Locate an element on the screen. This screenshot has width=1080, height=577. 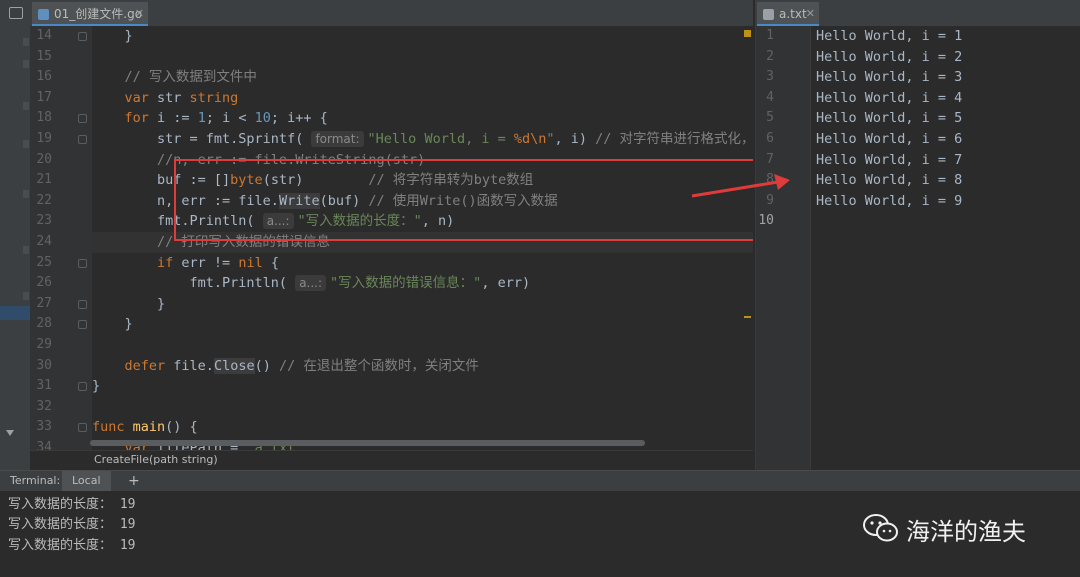
annotation-box is located at coordinates (463, 200).